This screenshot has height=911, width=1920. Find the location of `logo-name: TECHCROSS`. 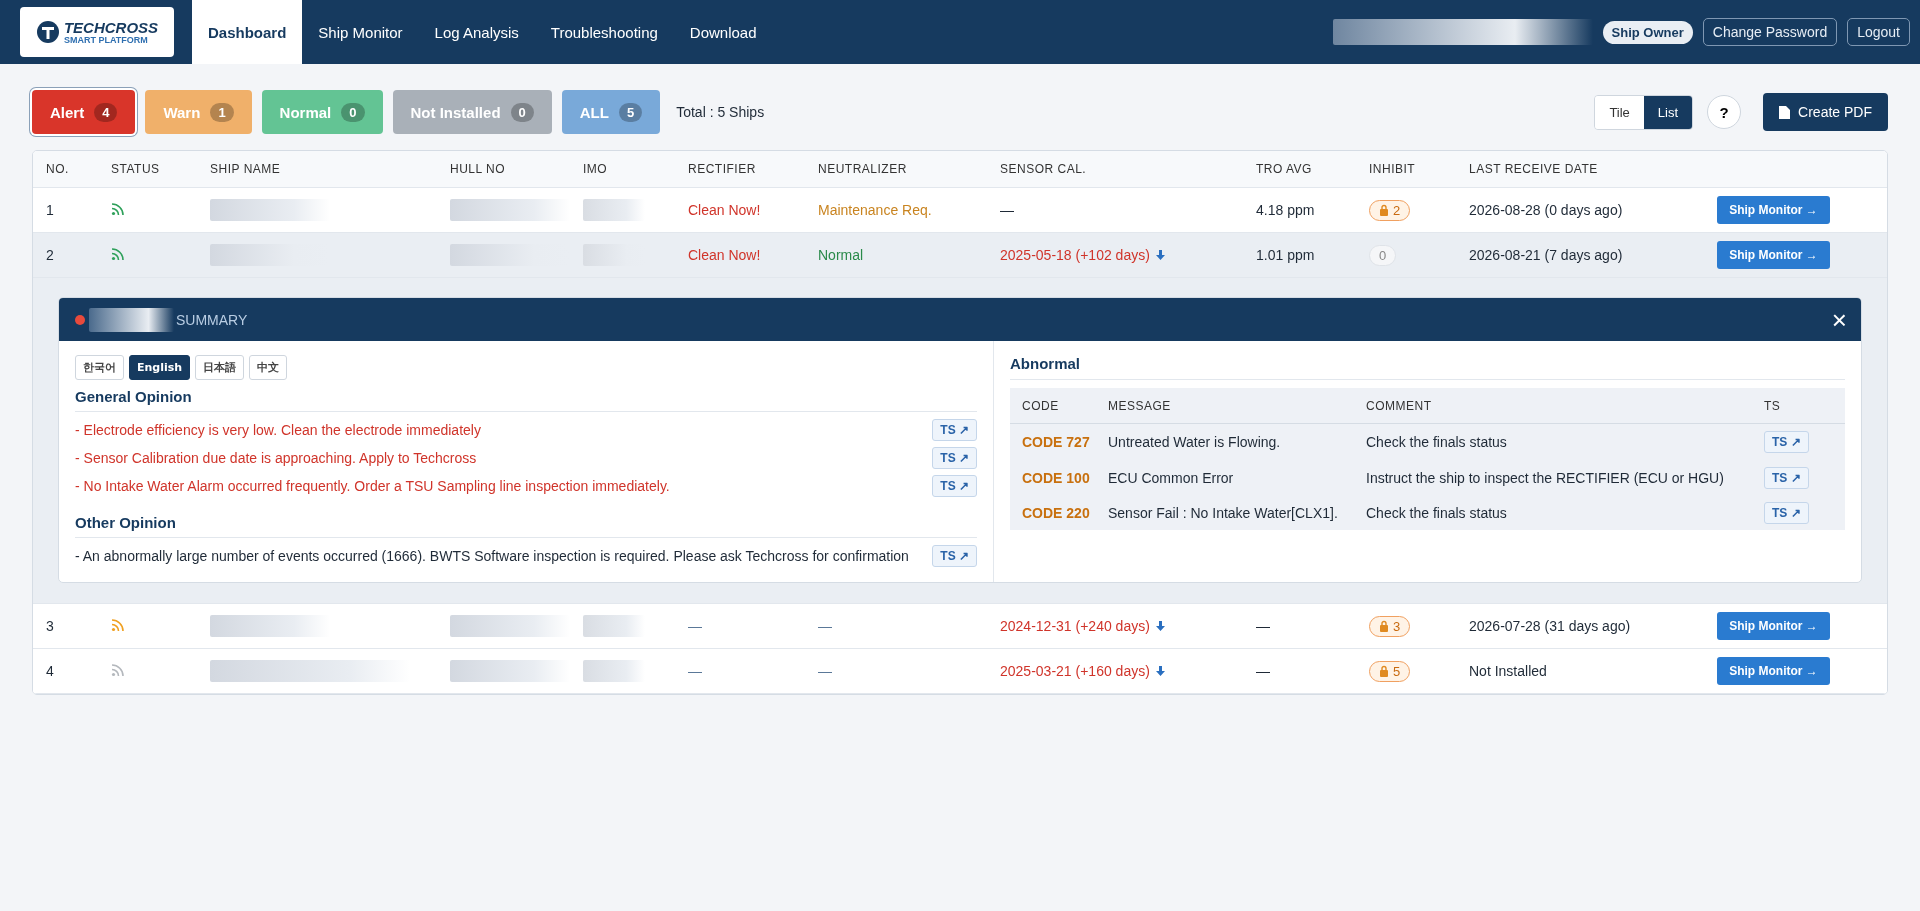

logo-name: TECHCROSS is located at coordinates (111, 27).